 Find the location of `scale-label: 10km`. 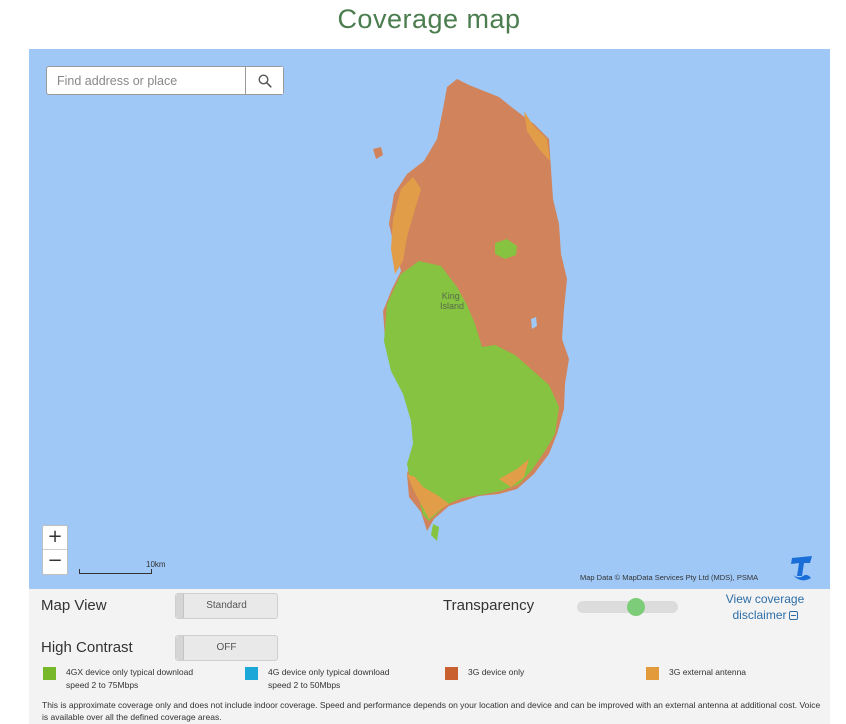

scale-label: 10km is located at coordinates (156, 564).